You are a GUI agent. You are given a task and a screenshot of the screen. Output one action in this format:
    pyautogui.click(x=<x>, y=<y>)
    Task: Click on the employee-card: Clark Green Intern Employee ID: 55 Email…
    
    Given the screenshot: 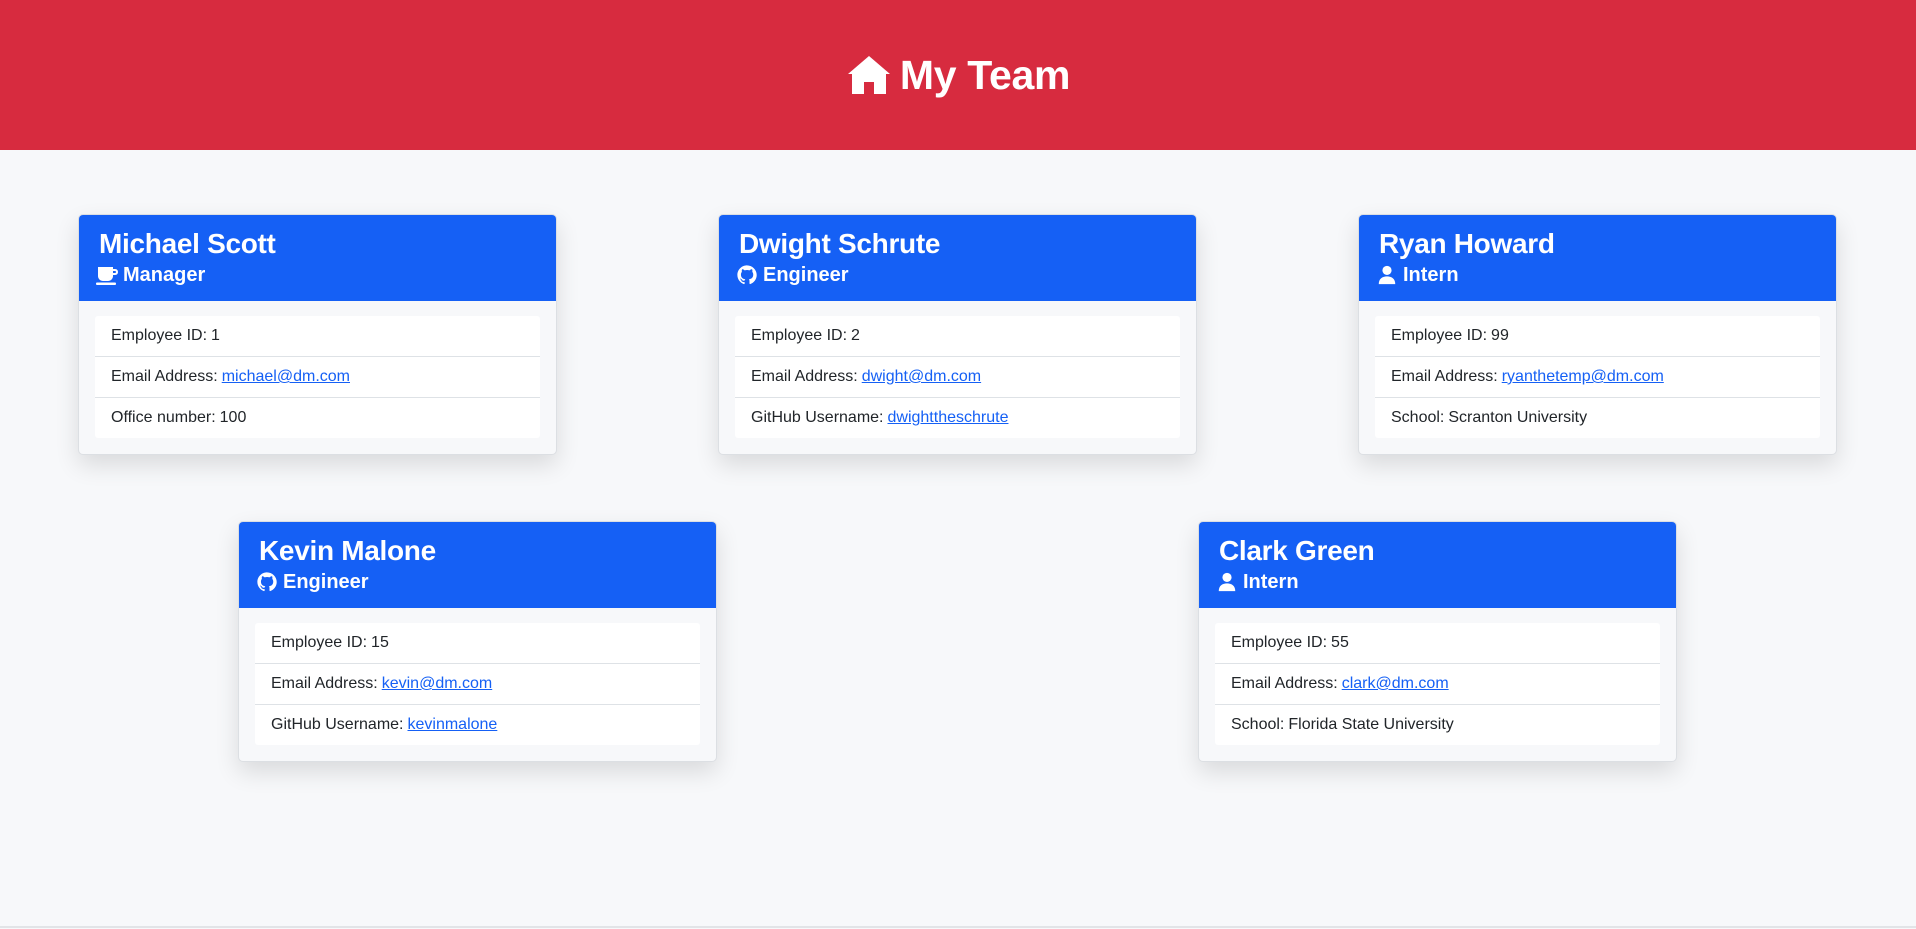 What is the action you would take?
    pyautogui.click(x=1437, y=641)
    